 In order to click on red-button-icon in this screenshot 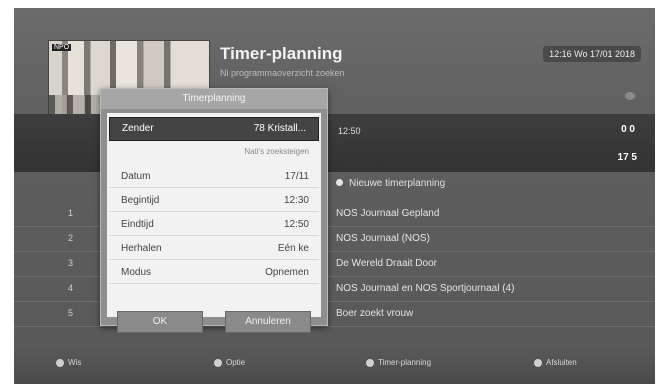, I will do `click(60, 362)`.